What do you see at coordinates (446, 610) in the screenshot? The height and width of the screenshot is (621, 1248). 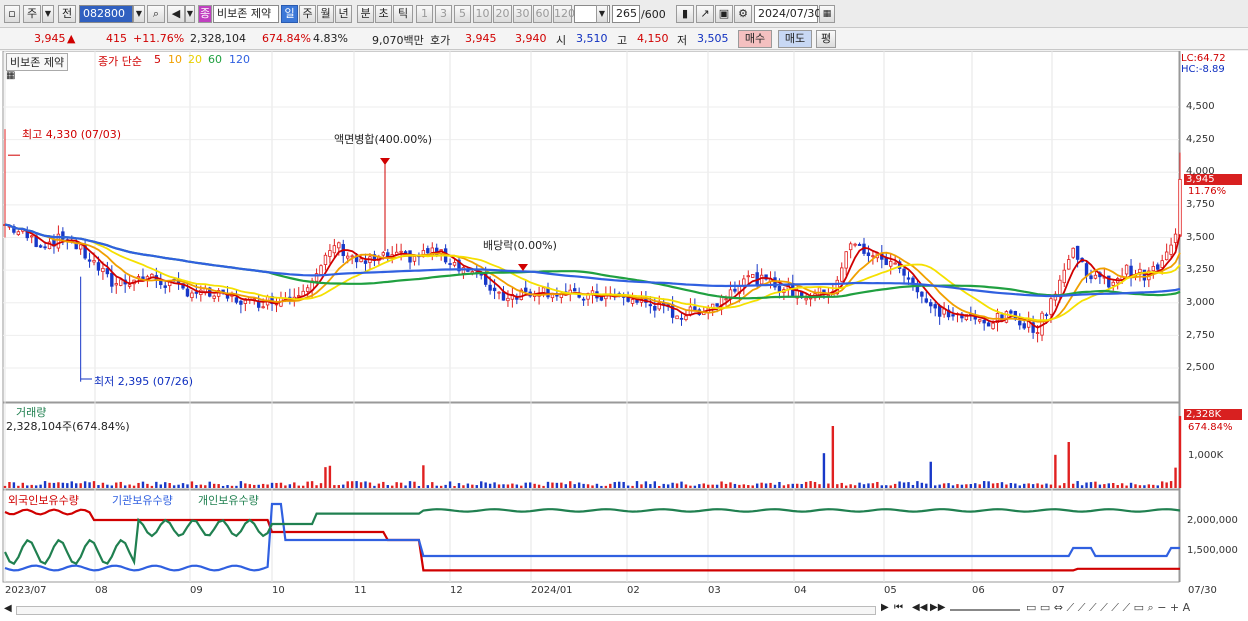 I see `horizontal-scrollbar` at bounding box center [446, 610].